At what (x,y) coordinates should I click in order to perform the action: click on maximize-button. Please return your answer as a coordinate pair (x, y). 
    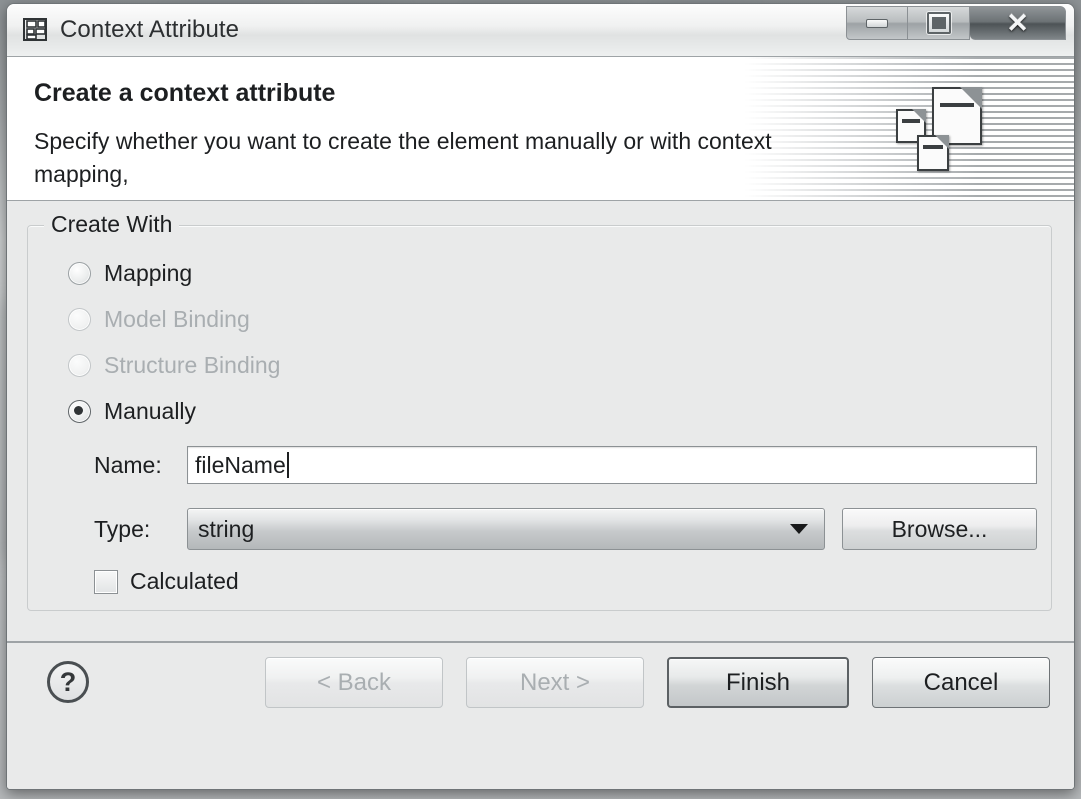
    Looking at the image, I should click on (939, 23).